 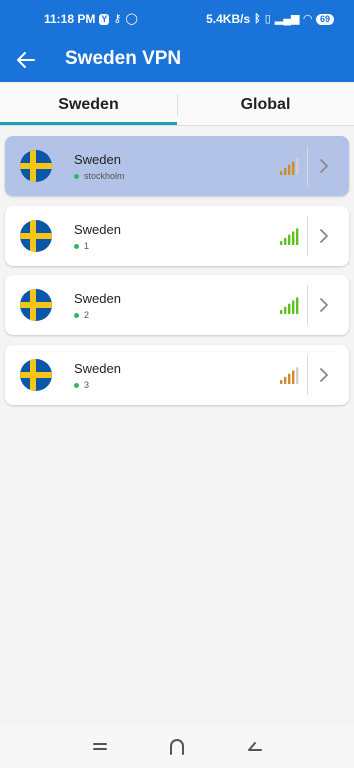 I want to click on key-icon: ⚷, so click(x=117, y=19).